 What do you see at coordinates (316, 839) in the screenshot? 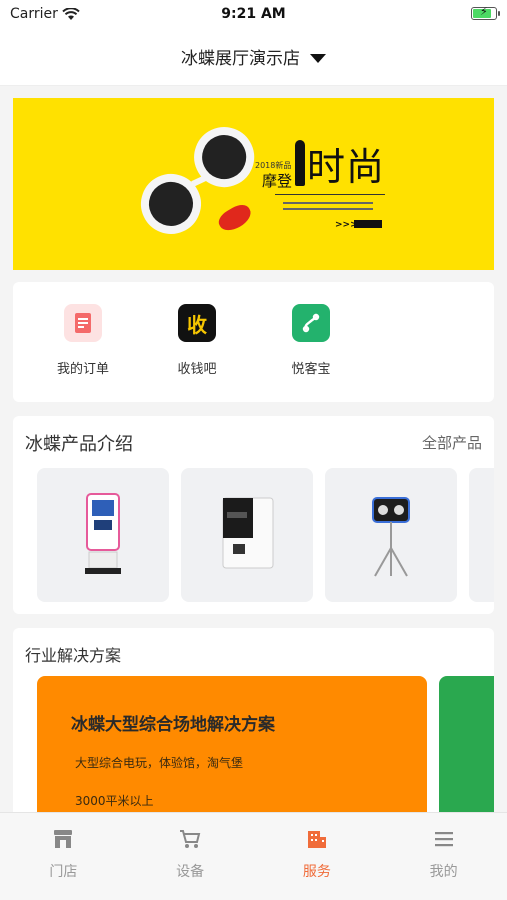
I see `building-icon` at bounding box center [316, 839].